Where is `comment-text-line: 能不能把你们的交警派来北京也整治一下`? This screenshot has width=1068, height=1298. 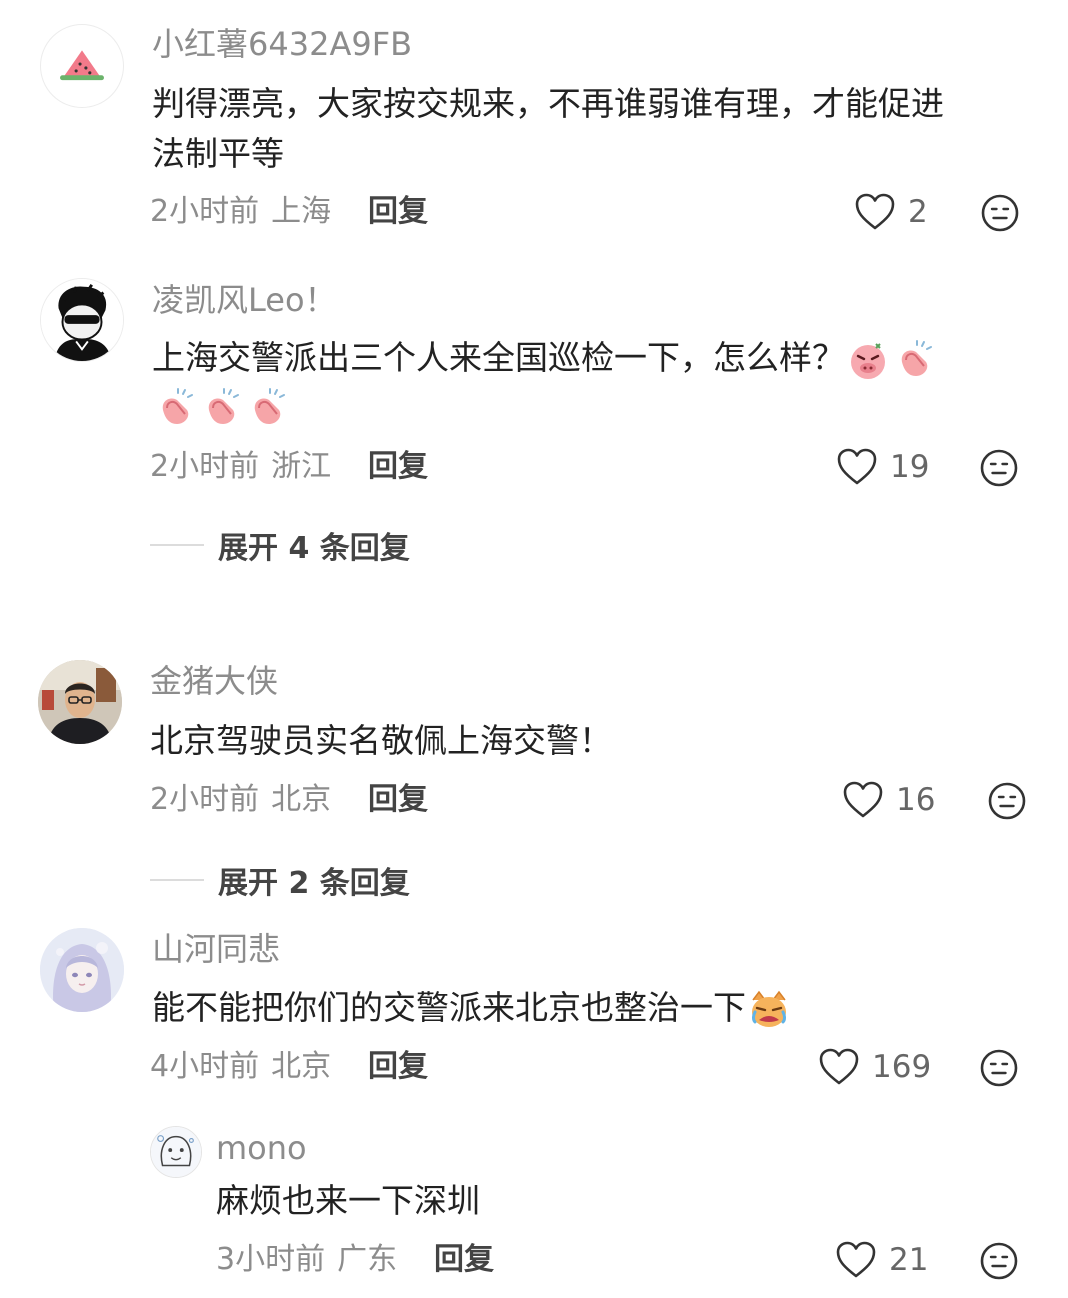
comment-text-line: 能不能把你们的交警派来北京也整治一下 is located at coordinates (449, 1007).